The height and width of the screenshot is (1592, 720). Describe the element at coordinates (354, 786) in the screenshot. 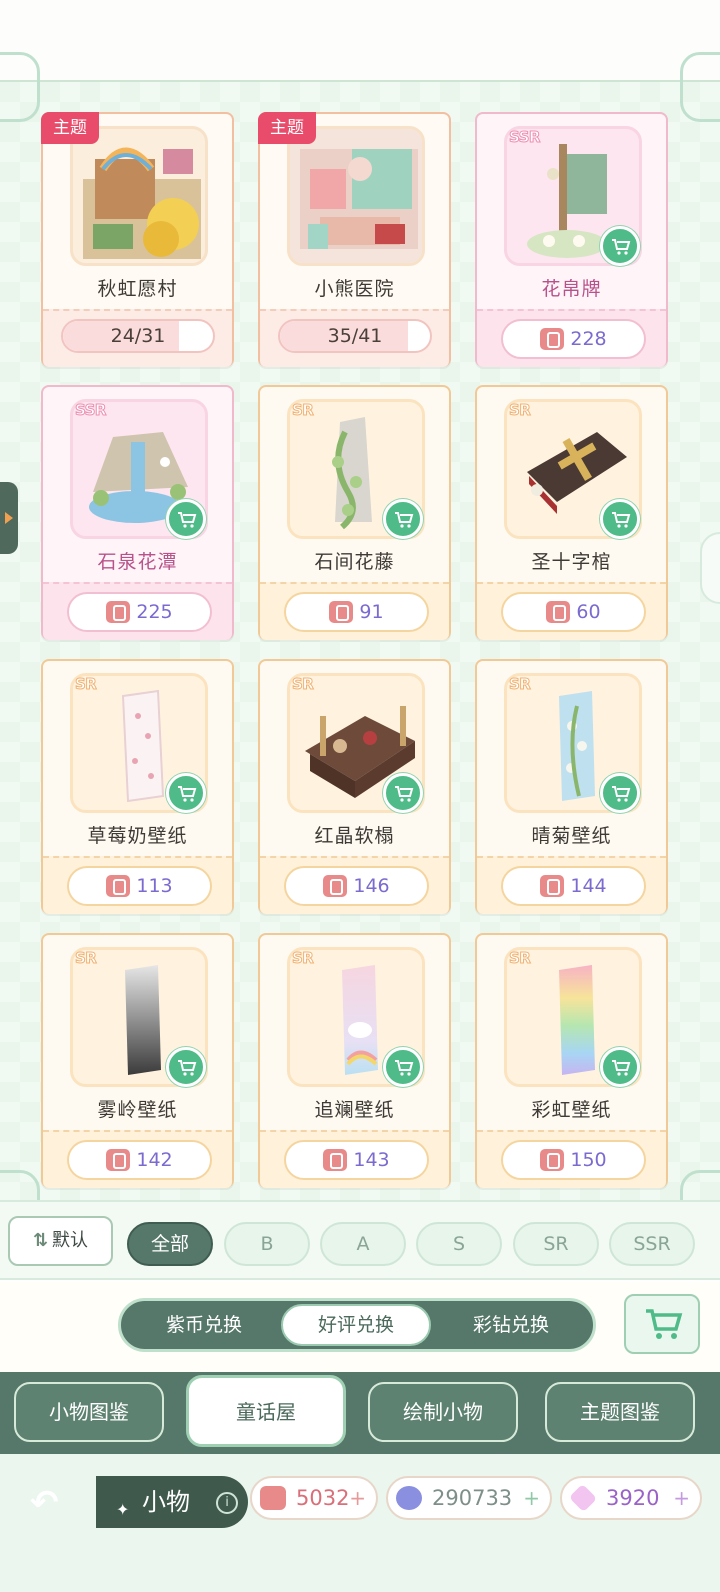

I see `item-card: SR 红晶软榻 146` at that location.